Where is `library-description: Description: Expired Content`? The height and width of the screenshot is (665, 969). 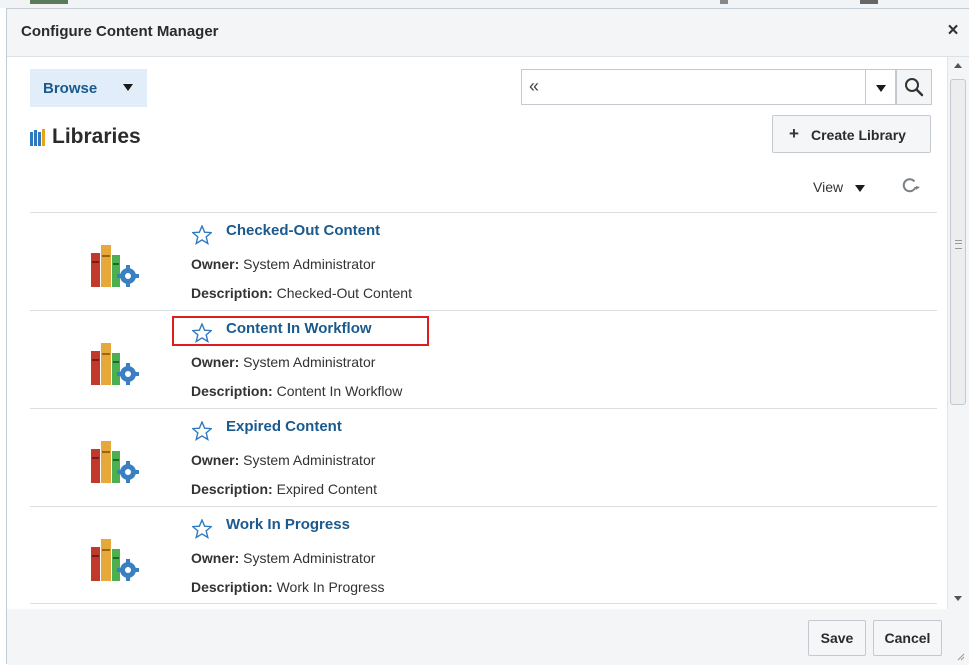
library-description: Description: Expired Content is located at coordinates (284, 489).